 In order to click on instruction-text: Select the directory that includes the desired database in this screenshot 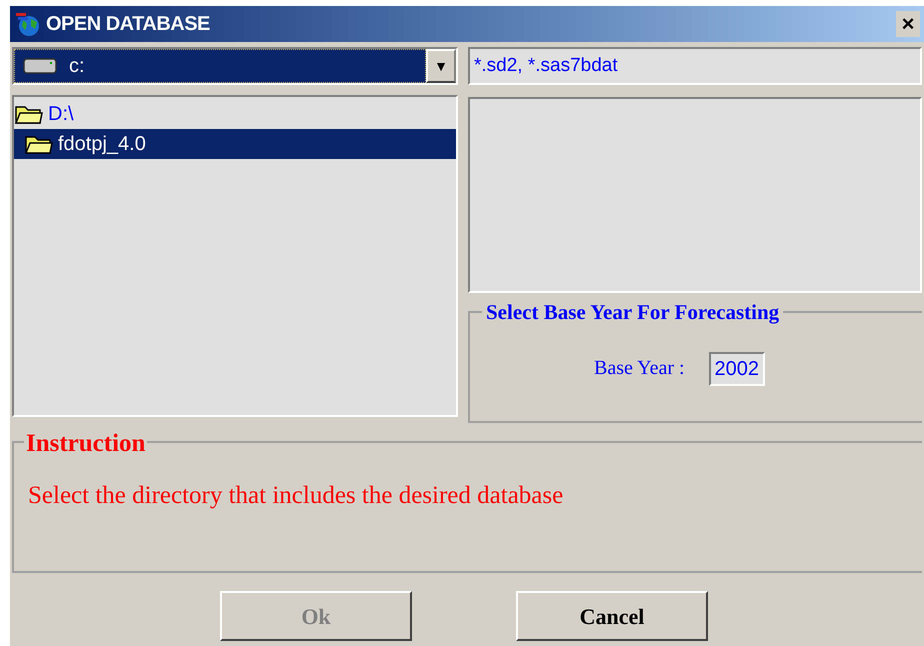, I will do `click(296, 495)`.